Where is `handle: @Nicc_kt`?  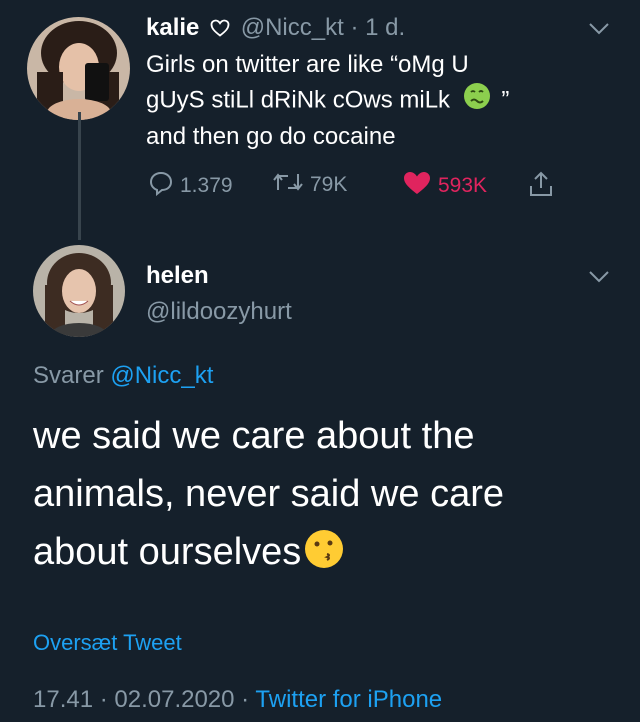 handle: @Nicc_kt is located at coordinates (292, 27).